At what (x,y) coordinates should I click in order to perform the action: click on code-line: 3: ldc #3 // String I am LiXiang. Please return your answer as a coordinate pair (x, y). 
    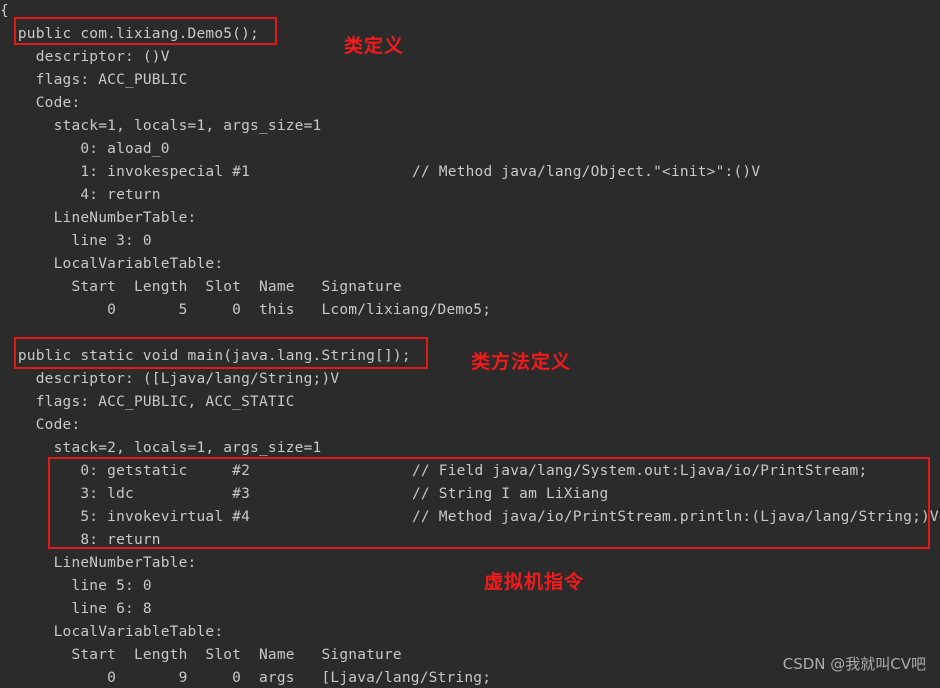
    Looking at the image, I should click on (470, 494).